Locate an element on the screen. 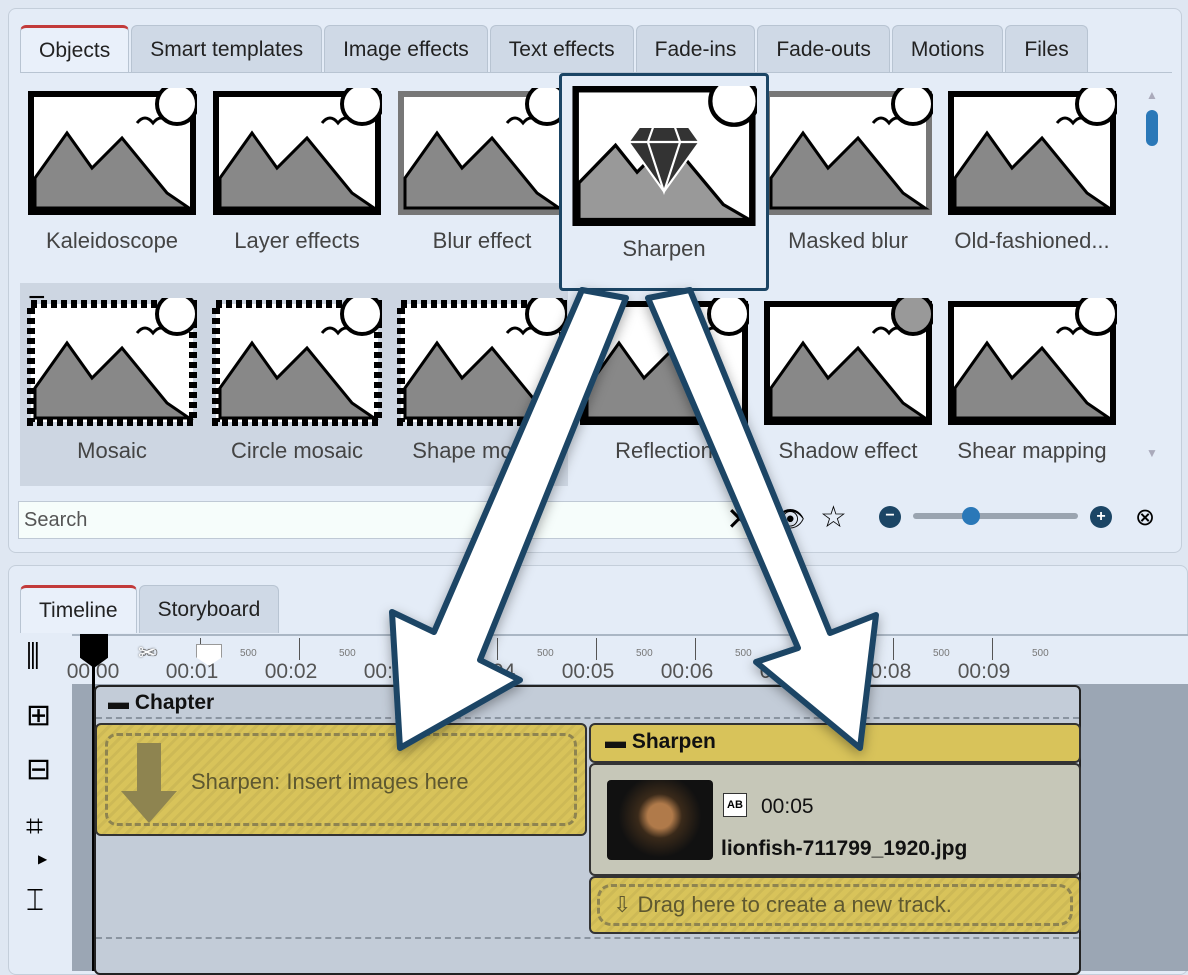 The height and width of the screenshot is (975, 1188). arrow-left is located at coordinates (509, 519).